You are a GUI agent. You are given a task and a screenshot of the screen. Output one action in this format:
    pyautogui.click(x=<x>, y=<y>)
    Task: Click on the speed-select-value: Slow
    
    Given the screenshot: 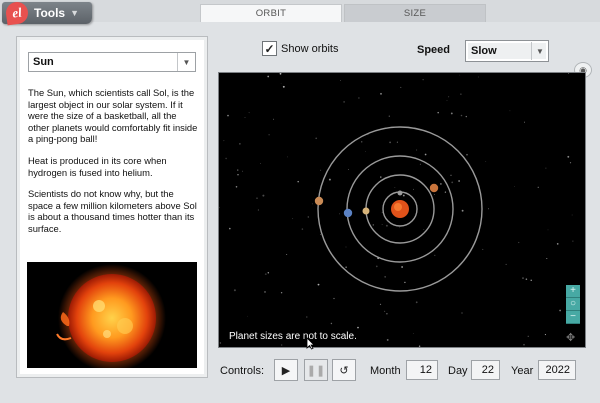 What is the action you would take?
    pyautogui.click(x=484, y=51)
    